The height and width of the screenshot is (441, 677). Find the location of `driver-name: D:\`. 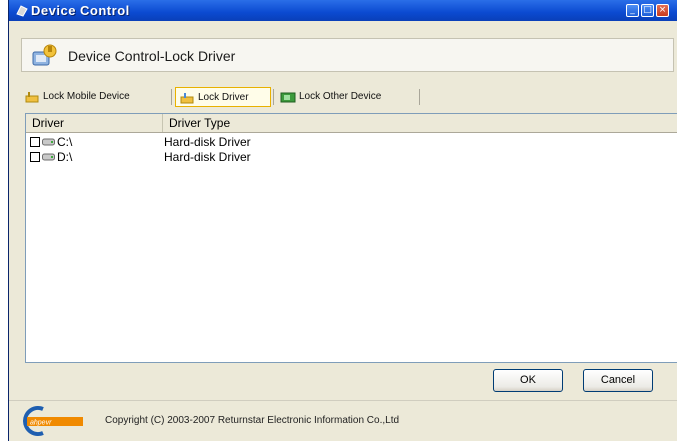

driver-name: D:\ is located at coordinates (65, 157).